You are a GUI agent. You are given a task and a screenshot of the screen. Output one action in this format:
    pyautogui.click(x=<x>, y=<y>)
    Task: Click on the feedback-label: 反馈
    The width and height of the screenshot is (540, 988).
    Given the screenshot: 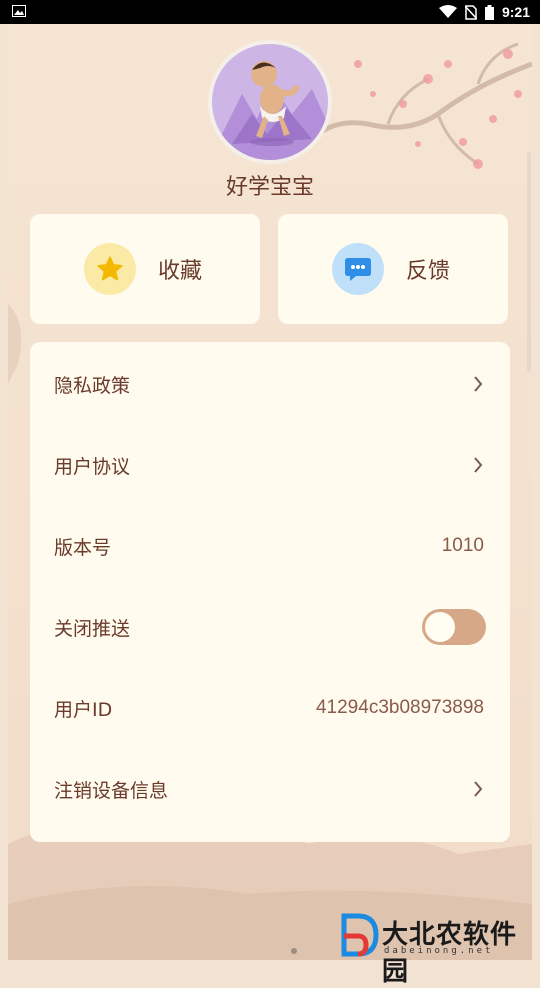 What is the action you would take?
    pyautogui.click(x=428, y=271)
    